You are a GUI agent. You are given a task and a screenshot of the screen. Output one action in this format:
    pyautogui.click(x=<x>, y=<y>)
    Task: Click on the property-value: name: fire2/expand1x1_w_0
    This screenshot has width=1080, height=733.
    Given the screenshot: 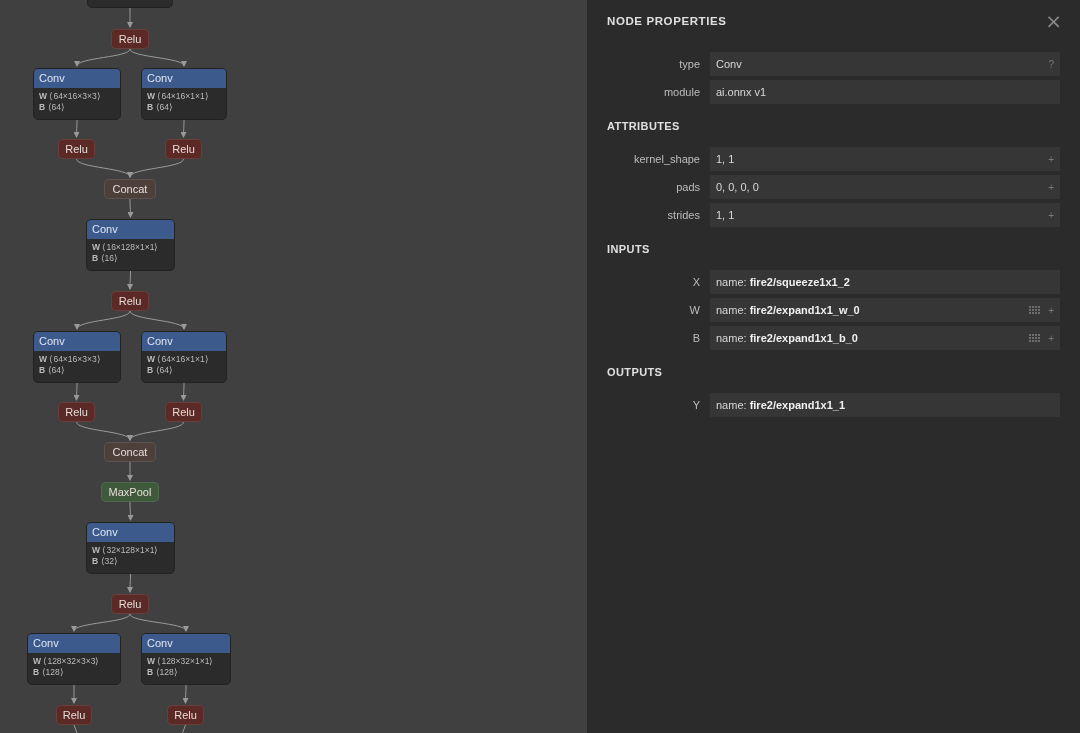 What is the action you would take?
    pyautogui.click(x=788, y=310)
    